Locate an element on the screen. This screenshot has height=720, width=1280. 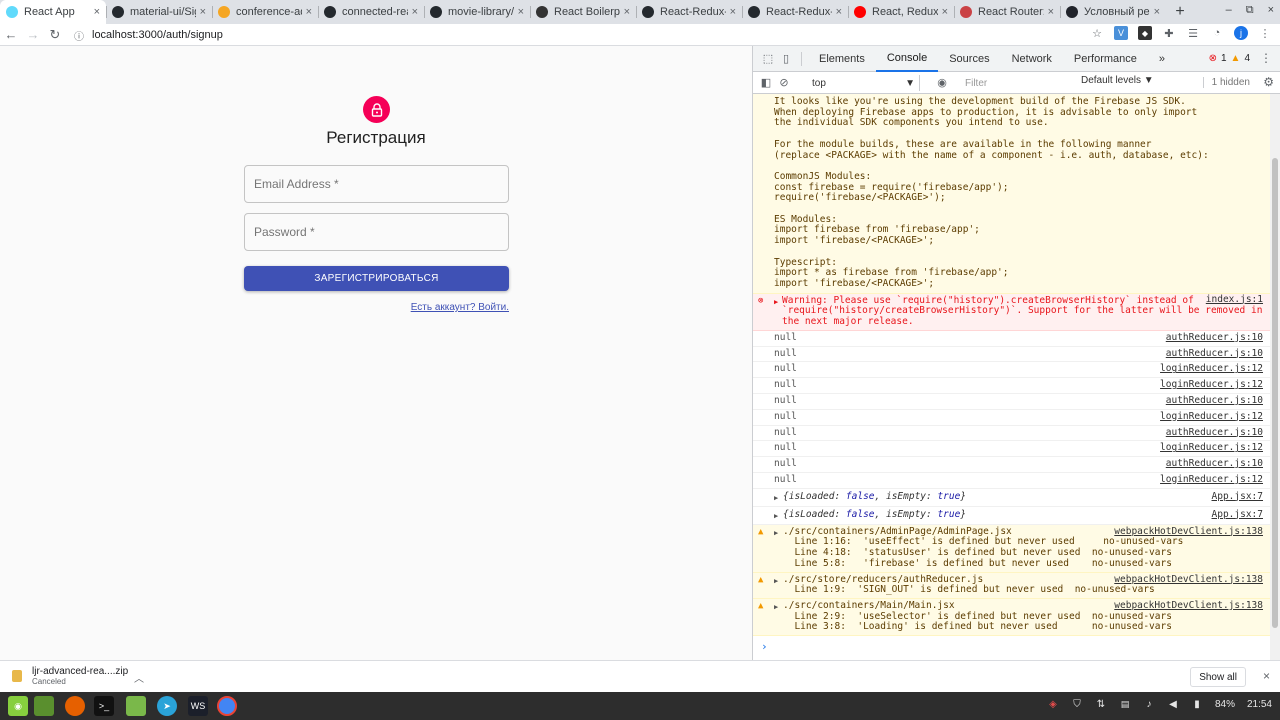
maximize-button: ⧉ is located at coordinates (1250, 10).